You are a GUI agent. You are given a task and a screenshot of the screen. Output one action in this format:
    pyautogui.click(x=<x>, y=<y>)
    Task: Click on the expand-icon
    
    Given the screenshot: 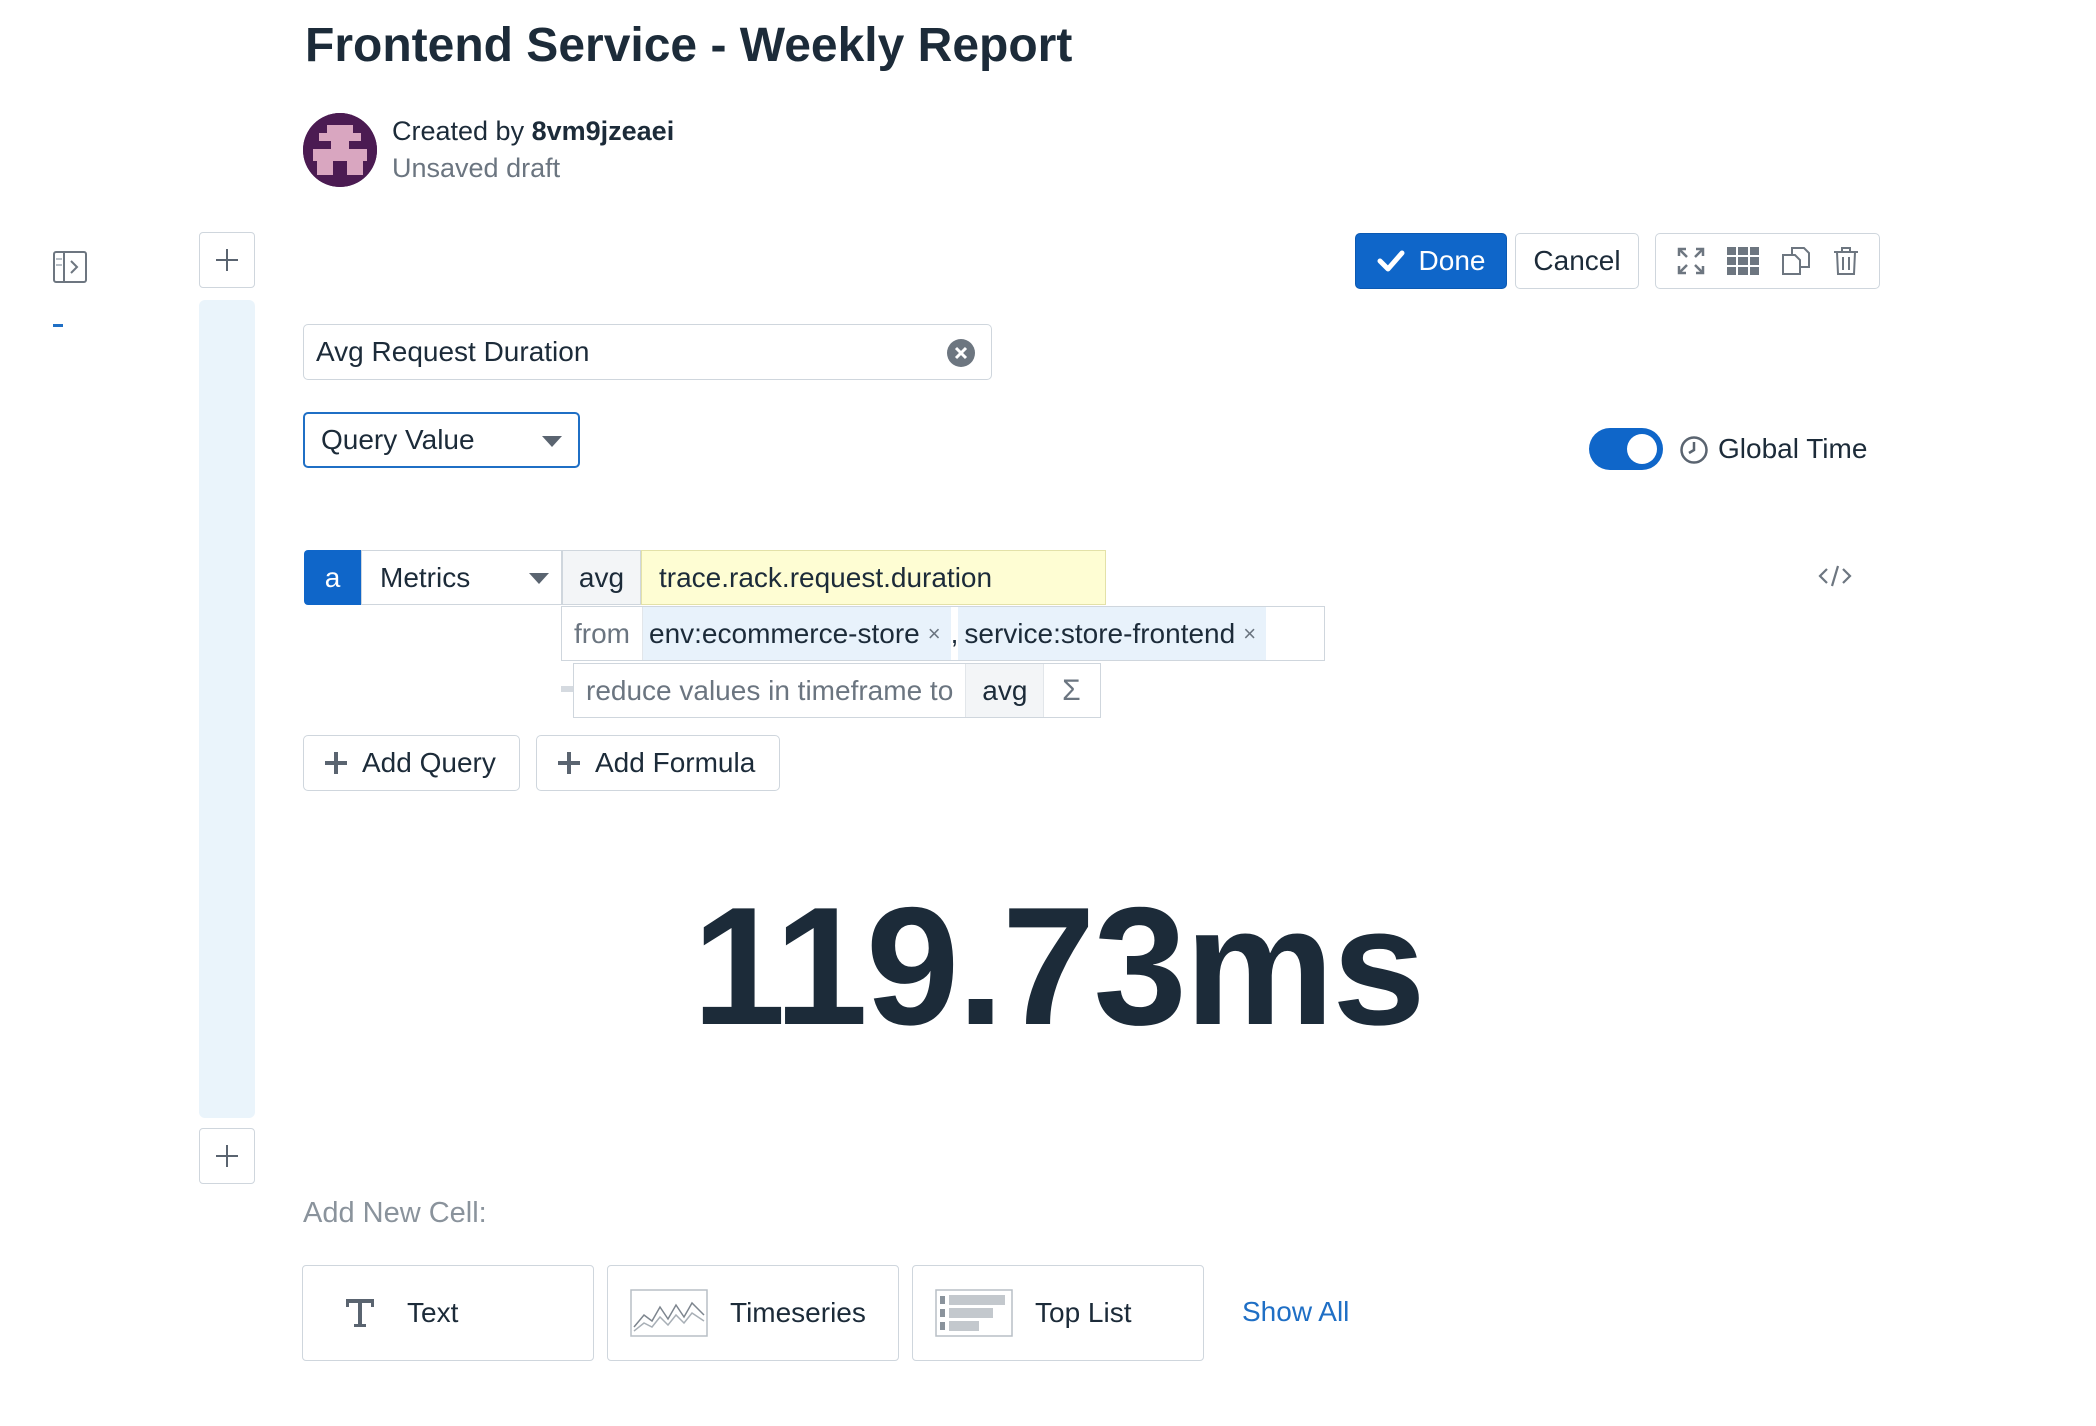 What is the action you would take?
    pyautogui.click(x=1691, y=261)
    